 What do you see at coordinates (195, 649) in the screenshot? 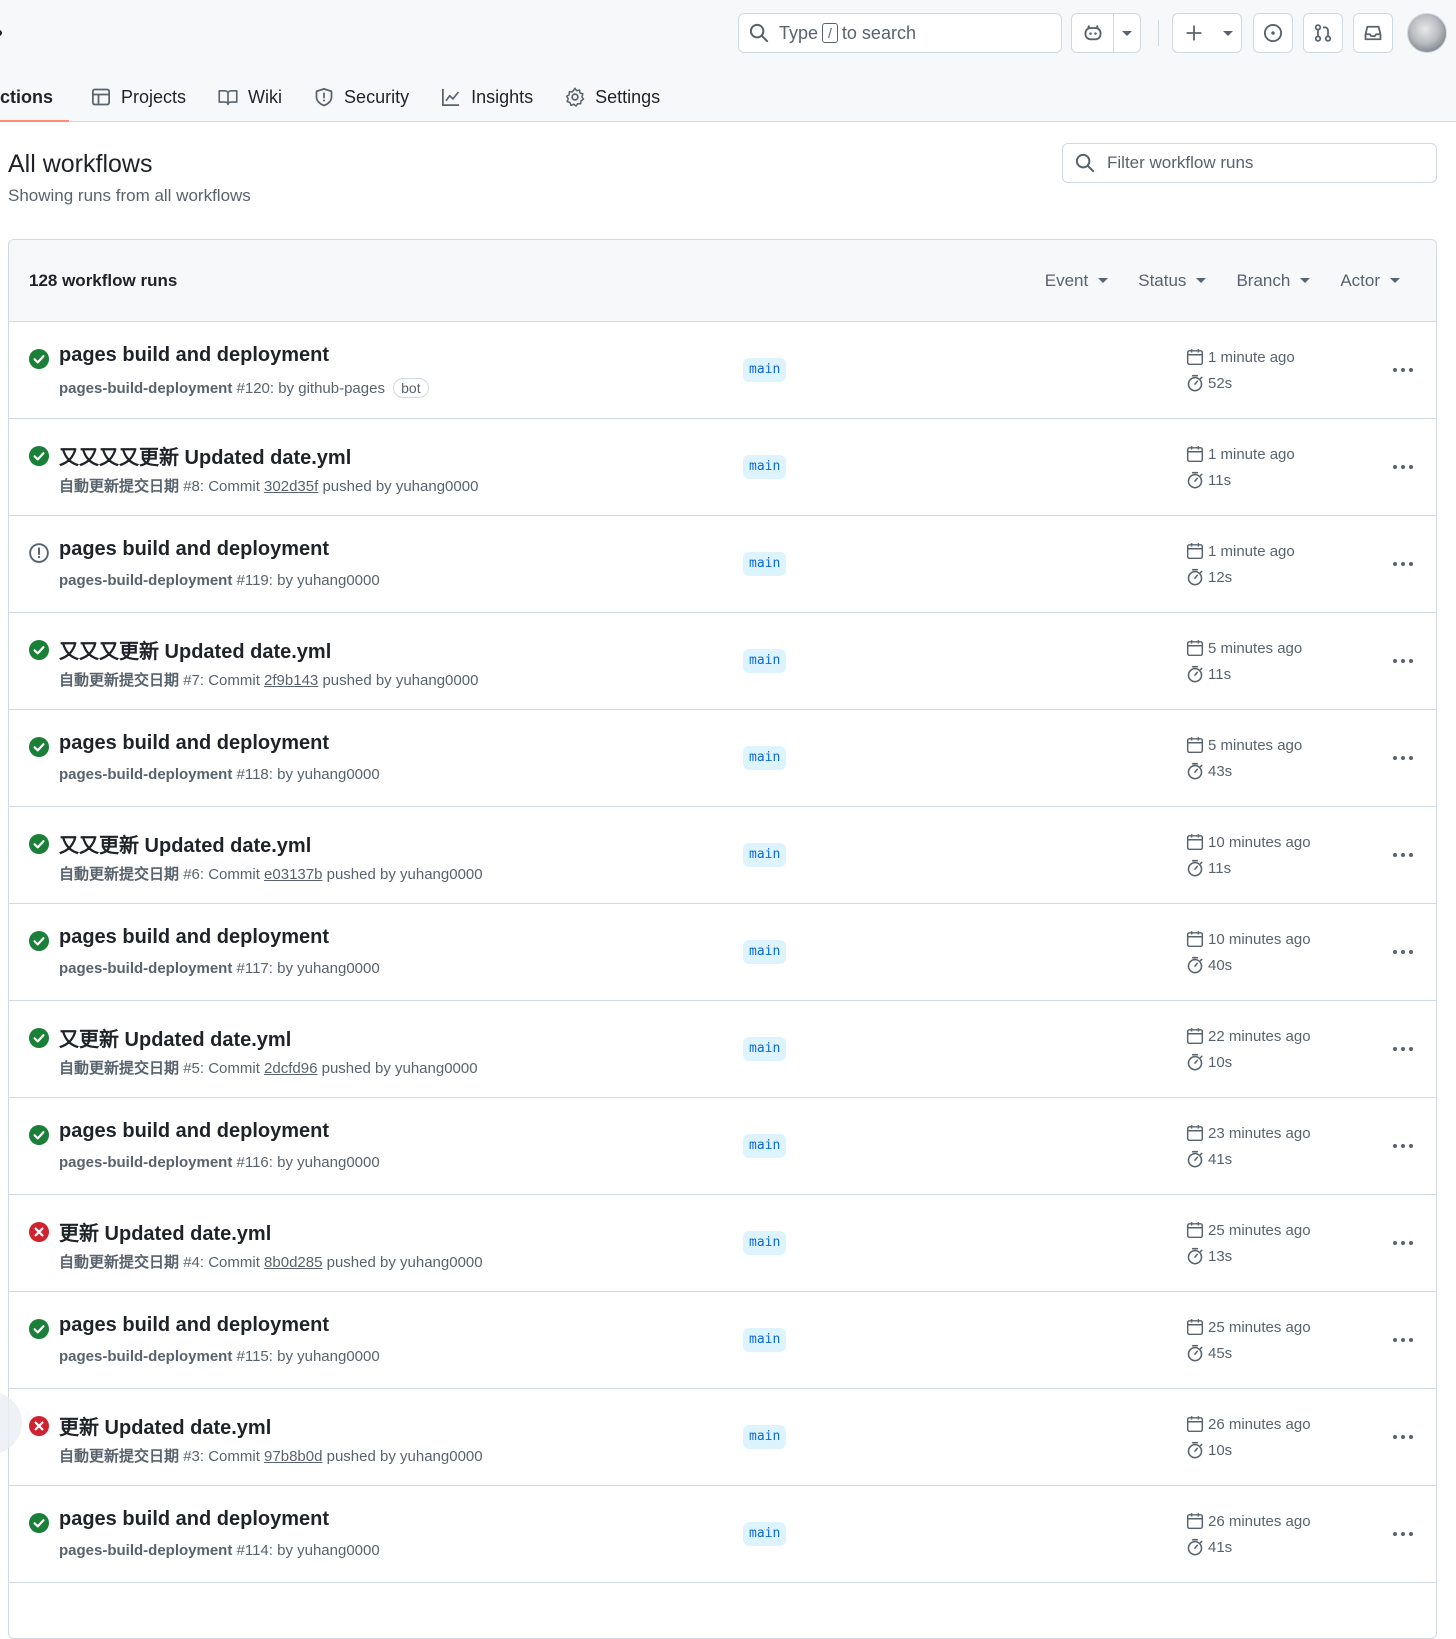
I see `run-title-link: 又又又更新 Updated date.yml` at bounding box center [195, 649].